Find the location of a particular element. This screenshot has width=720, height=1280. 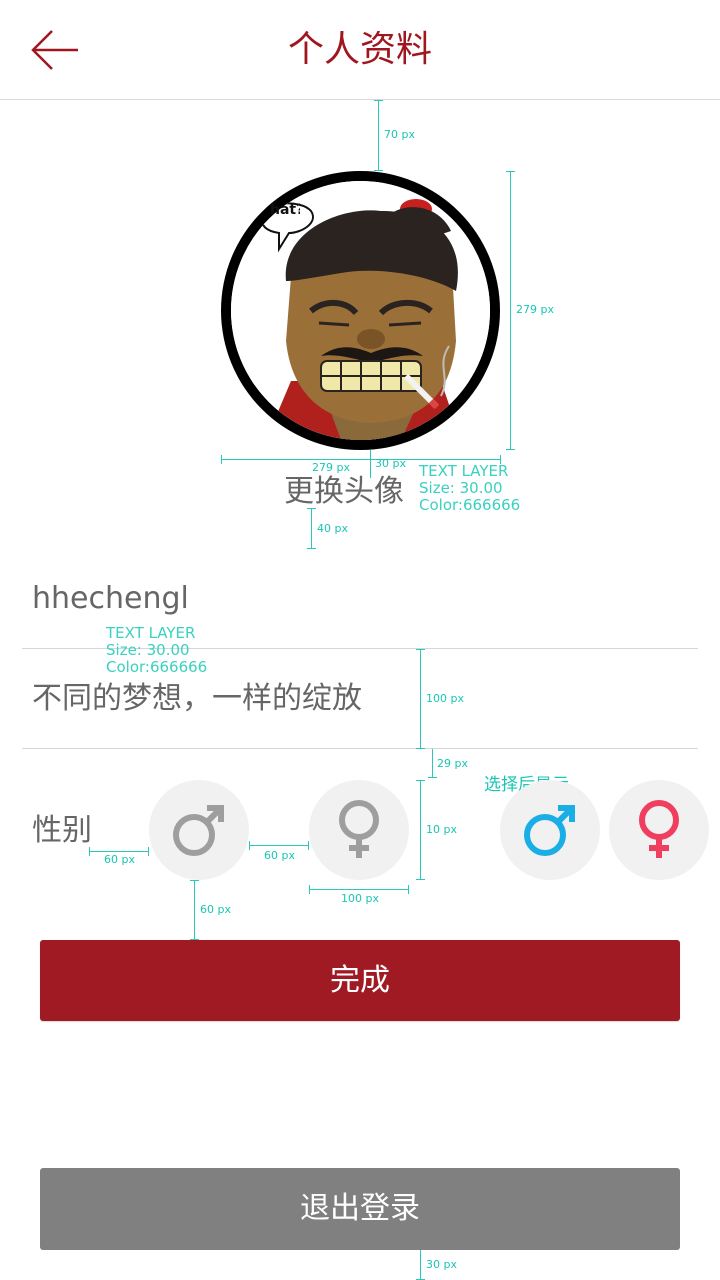

cartoon-avatar-illustration is located at coordinates (360, 310).